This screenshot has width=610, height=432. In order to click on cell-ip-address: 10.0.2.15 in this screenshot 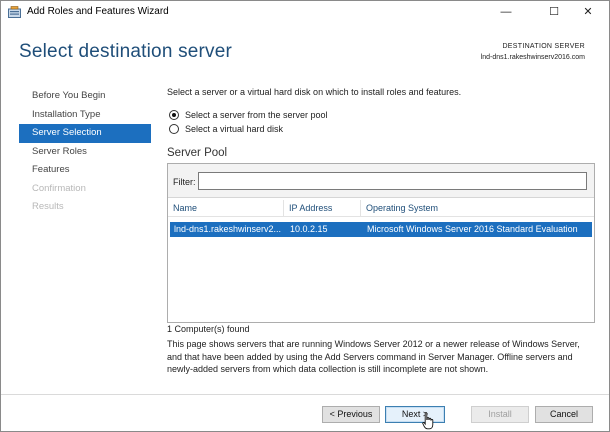, I will do `click(309, 229)`.